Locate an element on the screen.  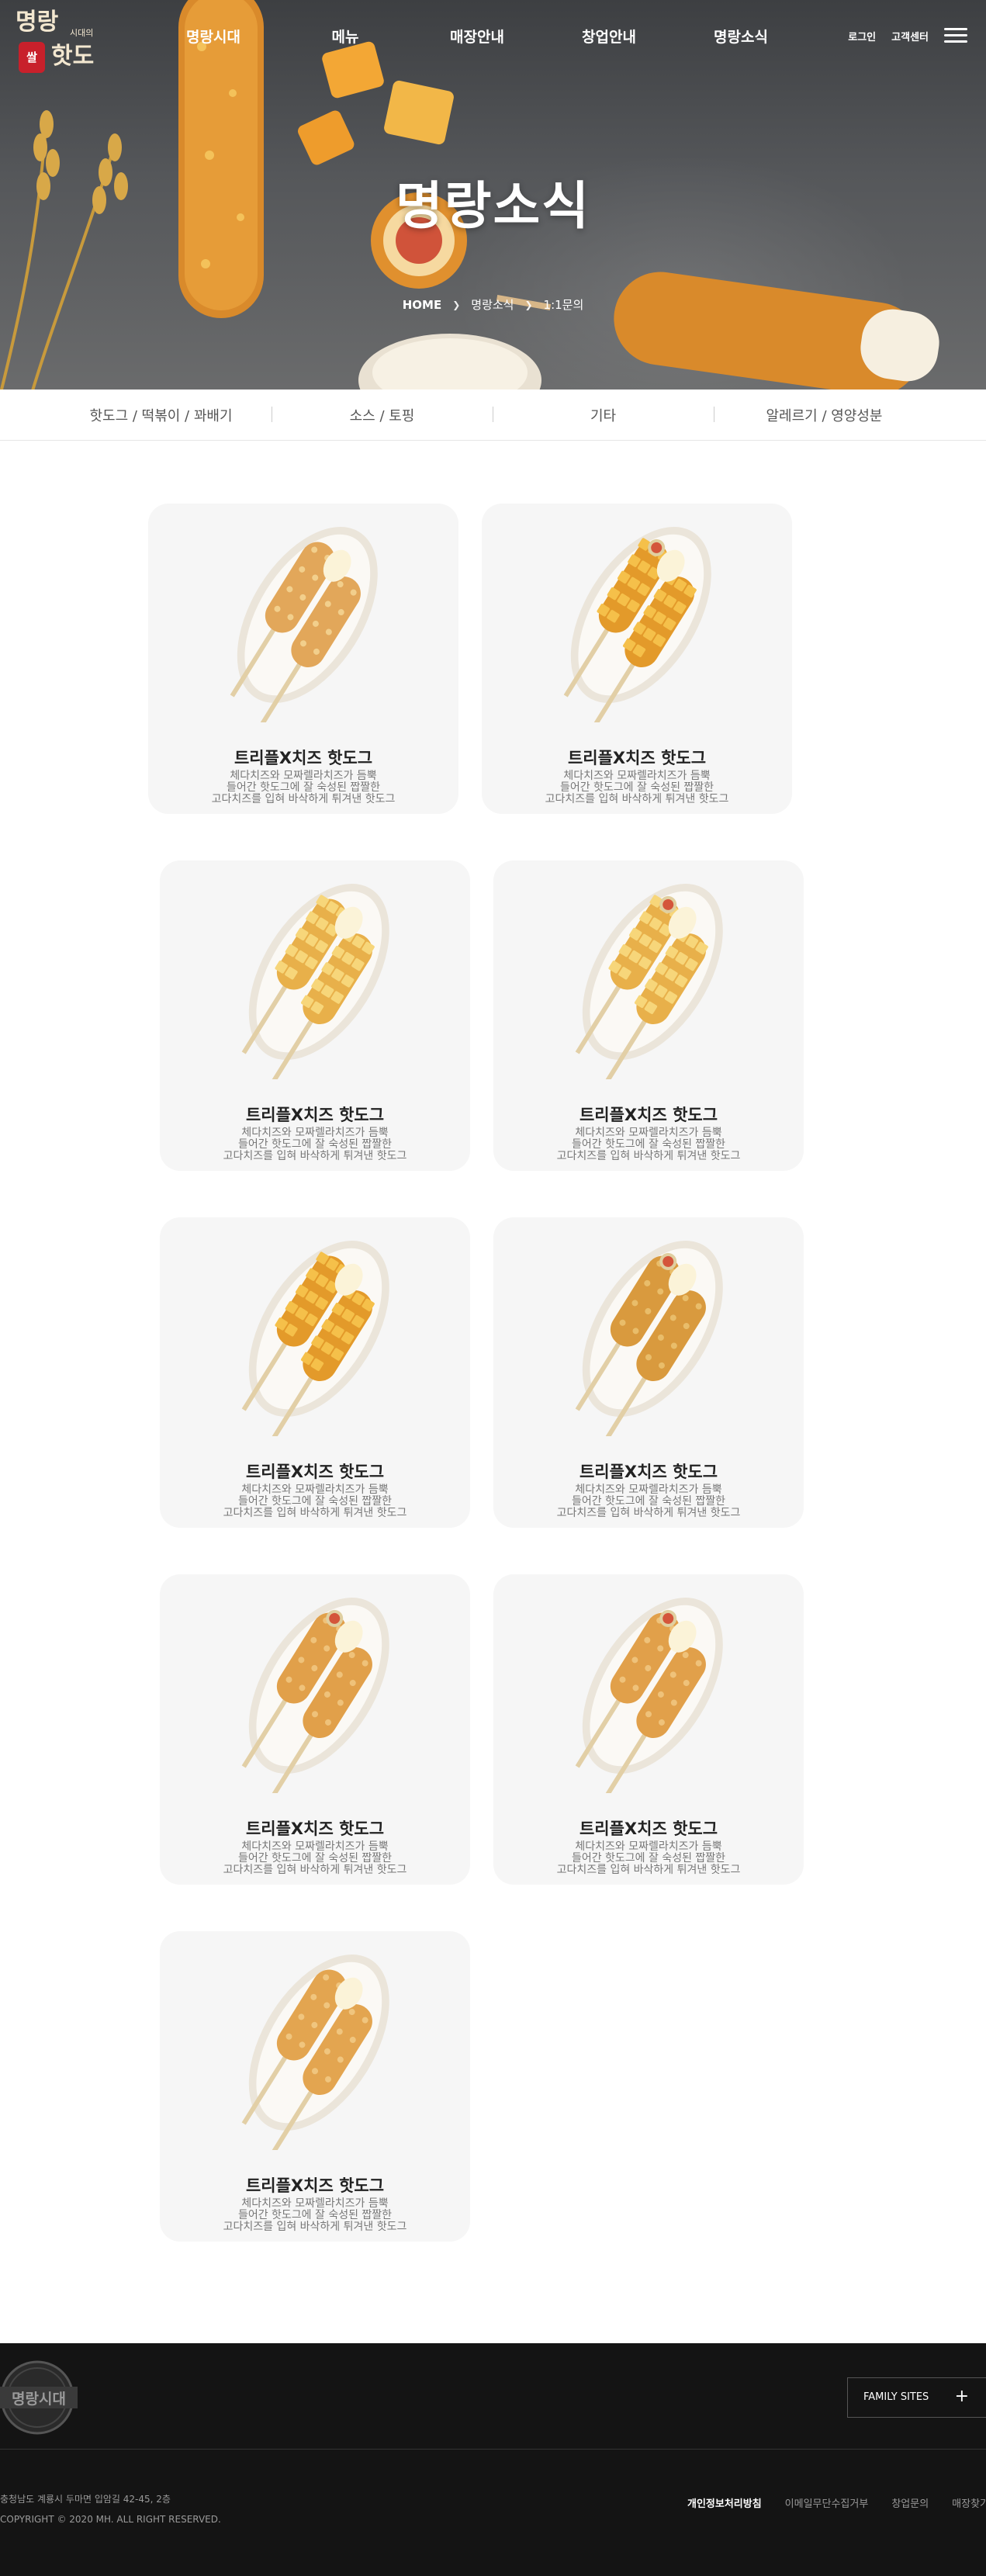
breadcrumb-home: HOME is located at coordinates (422, 305).